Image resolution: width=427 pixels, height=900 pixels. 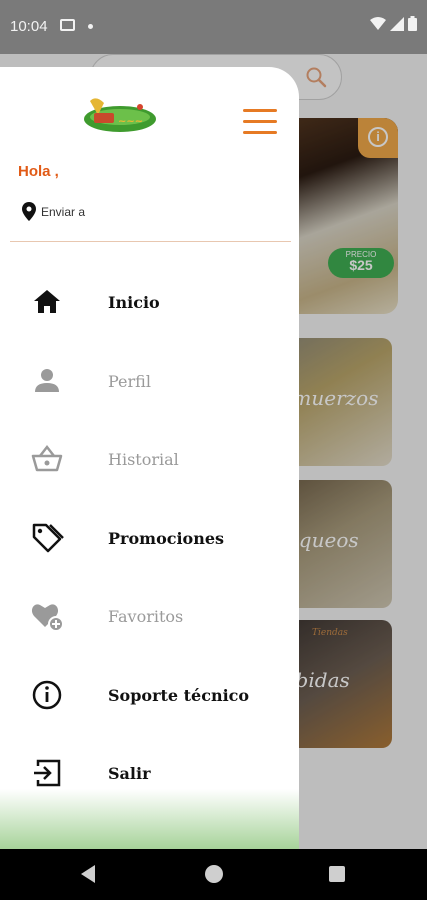 I want to click on notification-dot-icon, so click(x=90, y=26).